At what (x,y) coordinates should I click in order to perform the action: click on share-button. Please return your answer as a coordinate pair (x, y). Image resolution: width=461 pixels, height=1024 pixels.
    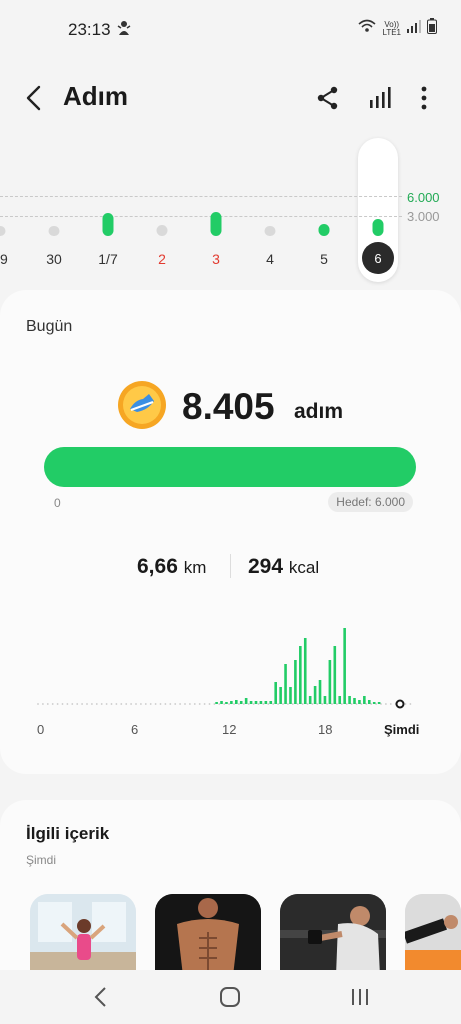
    Looking at the image, I should click on (328, 98).